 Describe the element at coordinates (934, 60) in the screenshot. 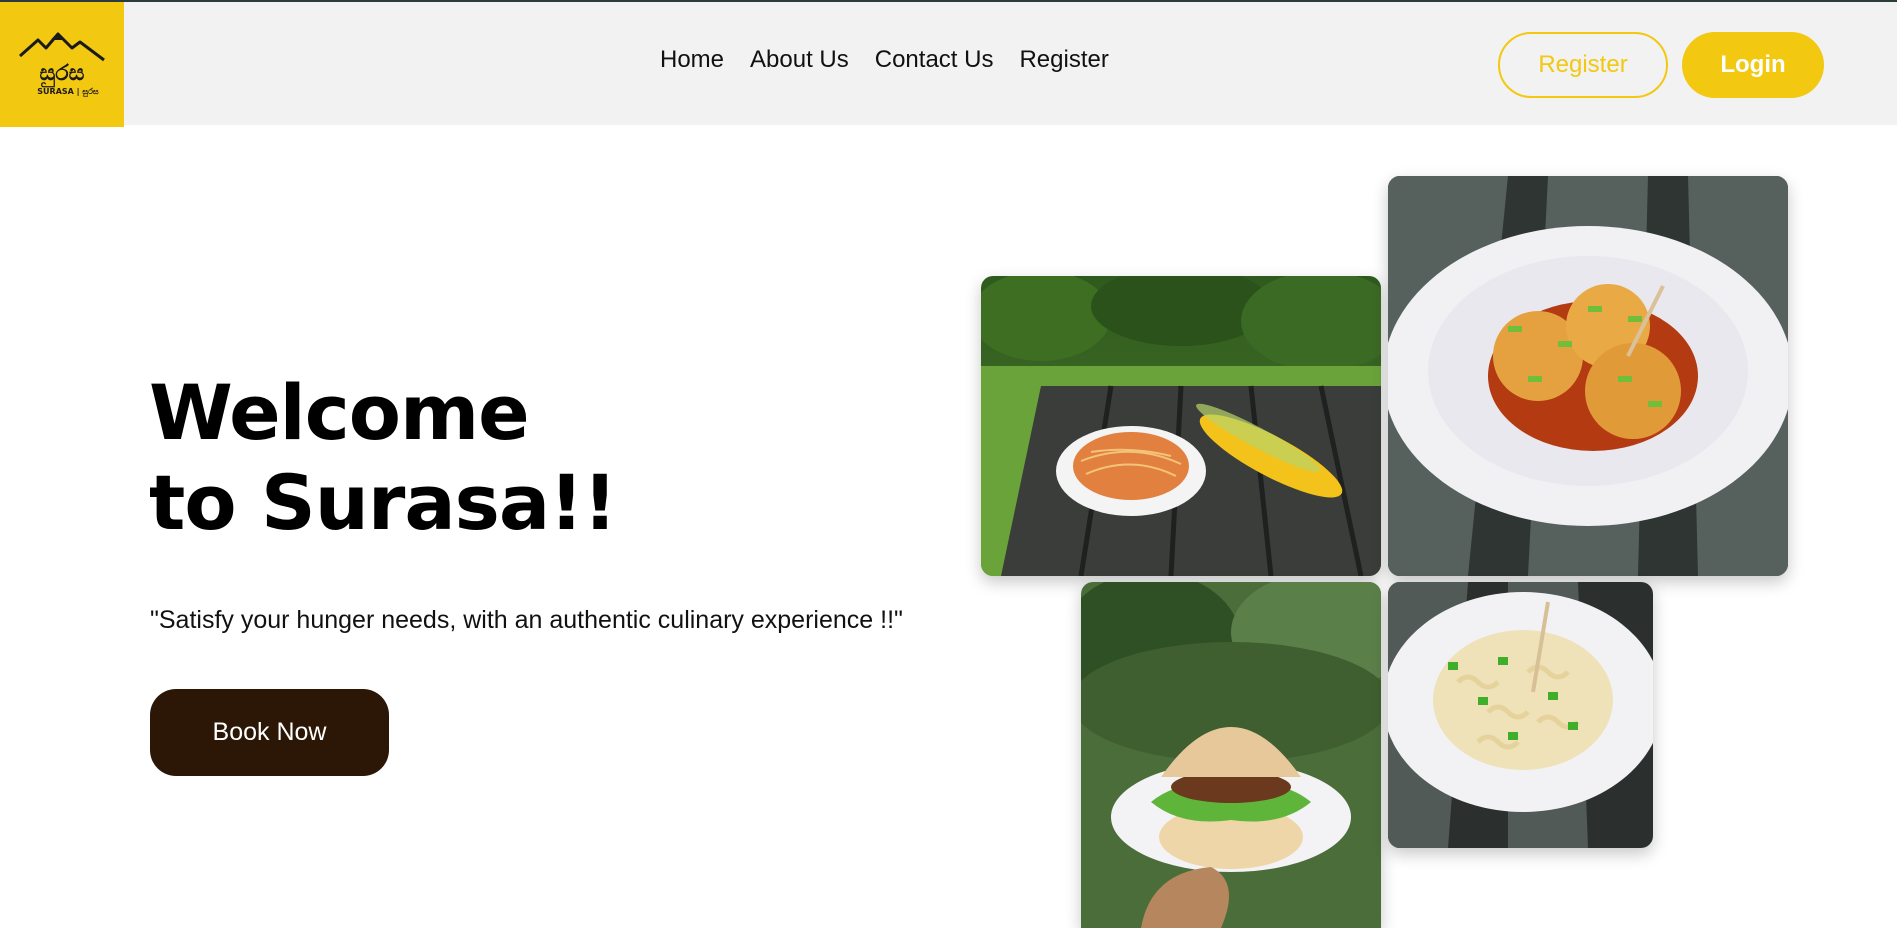

I see `nav-contact-link: Contact Us` at that location.